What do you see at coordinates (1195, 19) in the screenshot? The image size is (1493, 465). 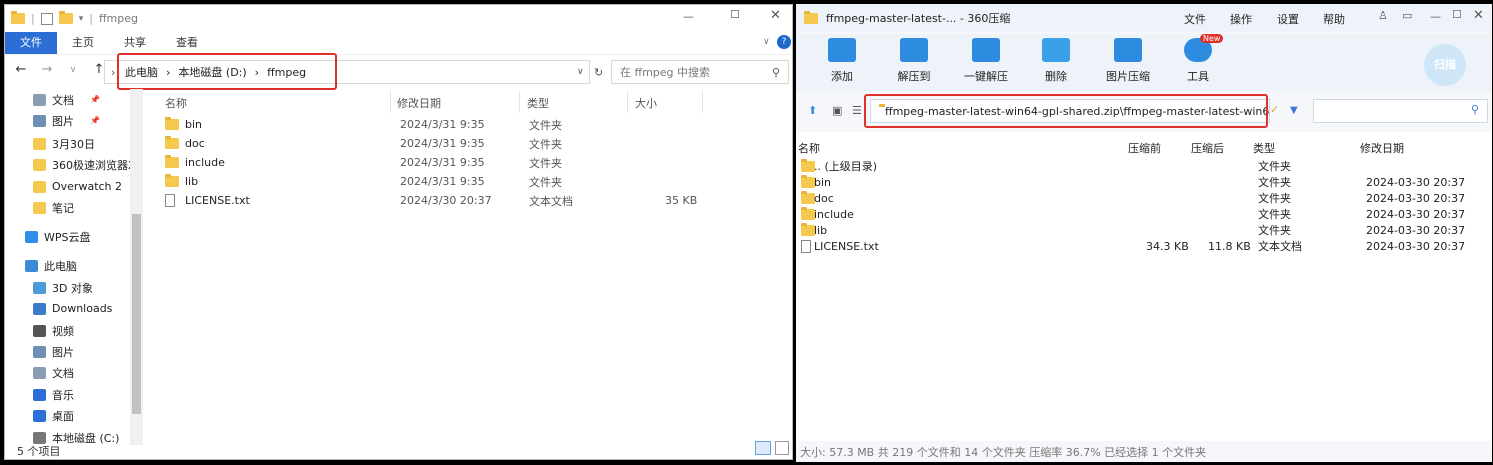 I see `menu-file: 文件` at bounding box center [1195, 19].